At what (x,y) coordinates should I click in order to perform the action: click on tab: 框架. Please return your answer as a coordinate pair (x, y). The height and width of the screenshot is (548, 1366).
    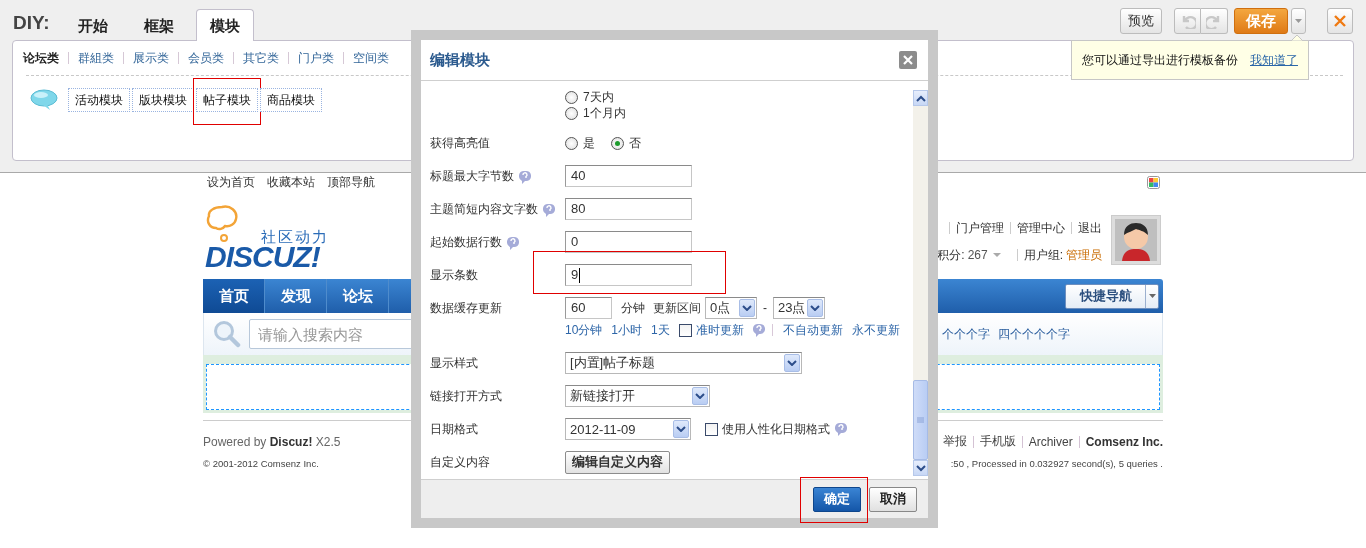
    Looking at the image, I should click on (159, 25).